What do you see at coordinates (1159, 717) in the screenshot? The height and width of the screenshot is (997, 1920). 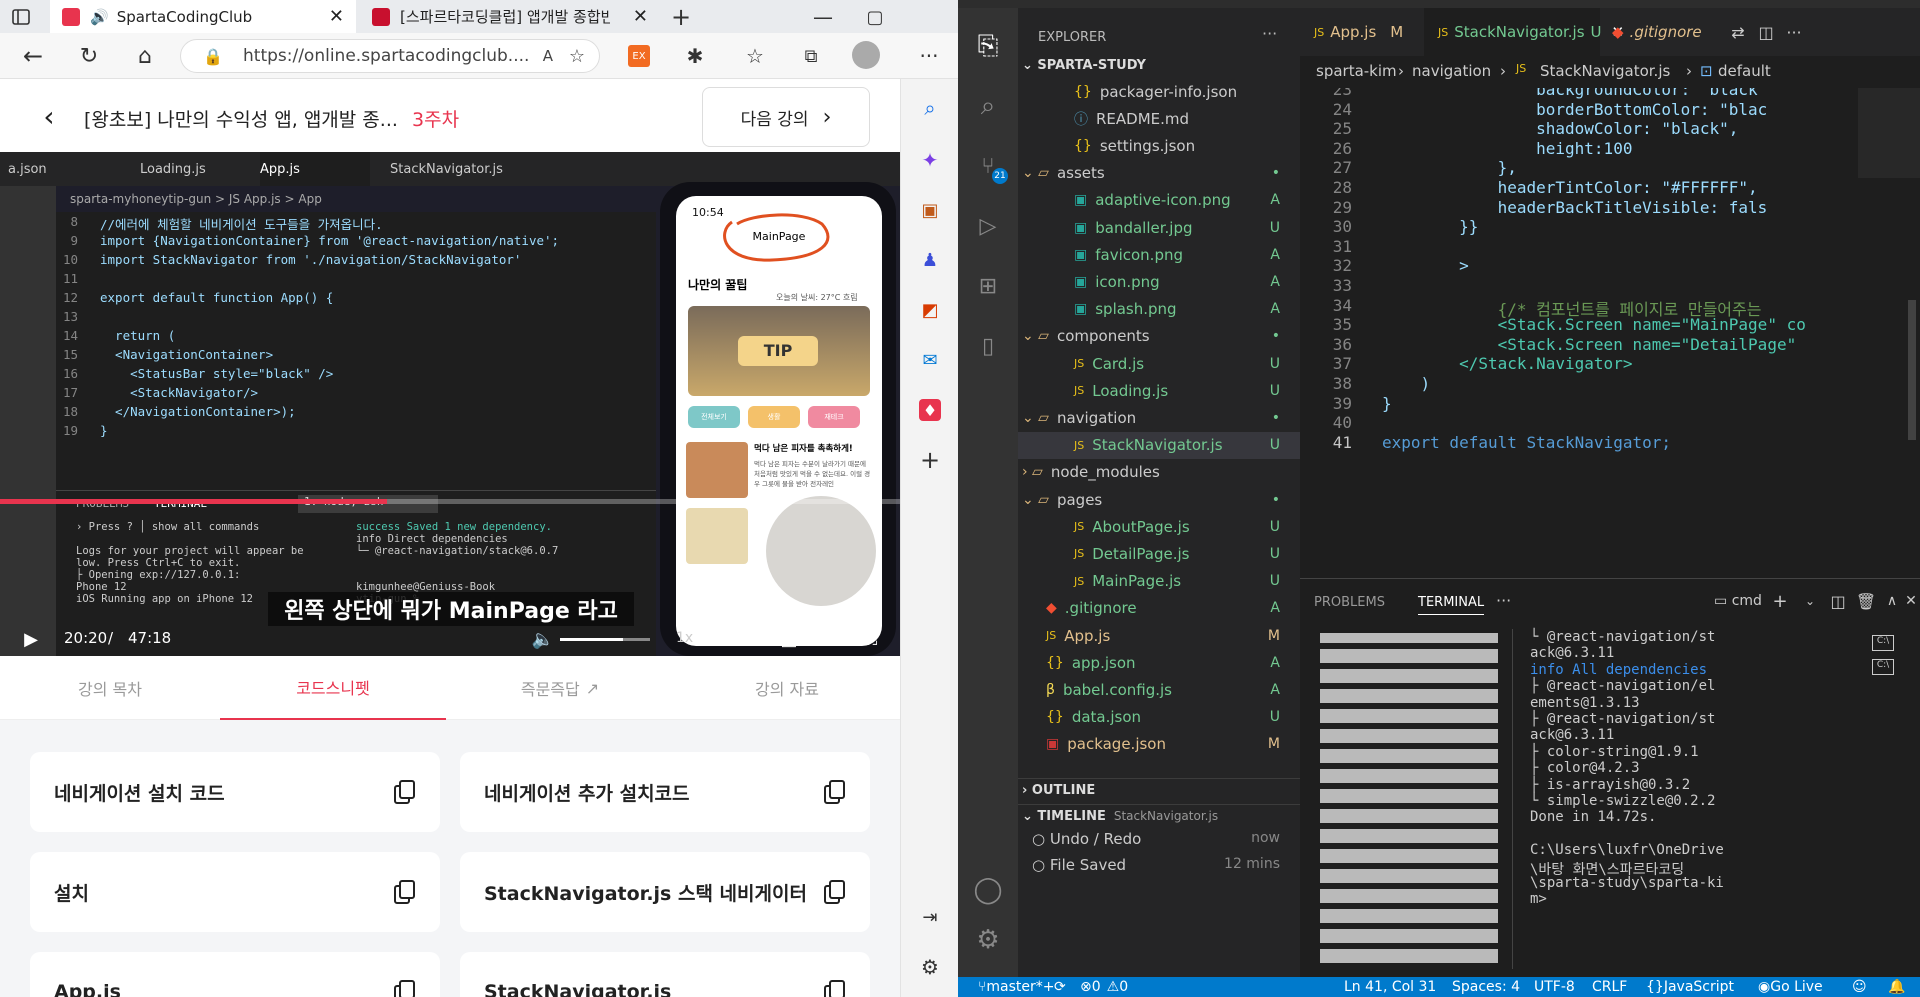 I see `tree-file: {} data.json U` at bounding box center [1159, 717].